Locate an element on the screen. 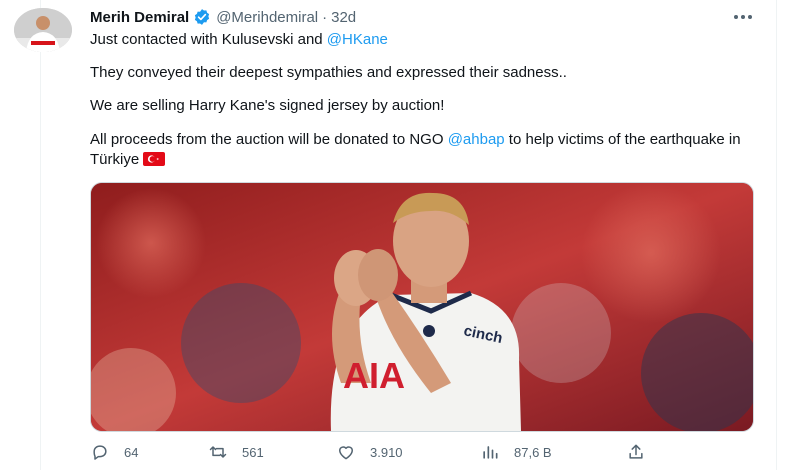 This screenshot has width=792, height=470. reply-count: 64 is located at coordinates (131, 452).